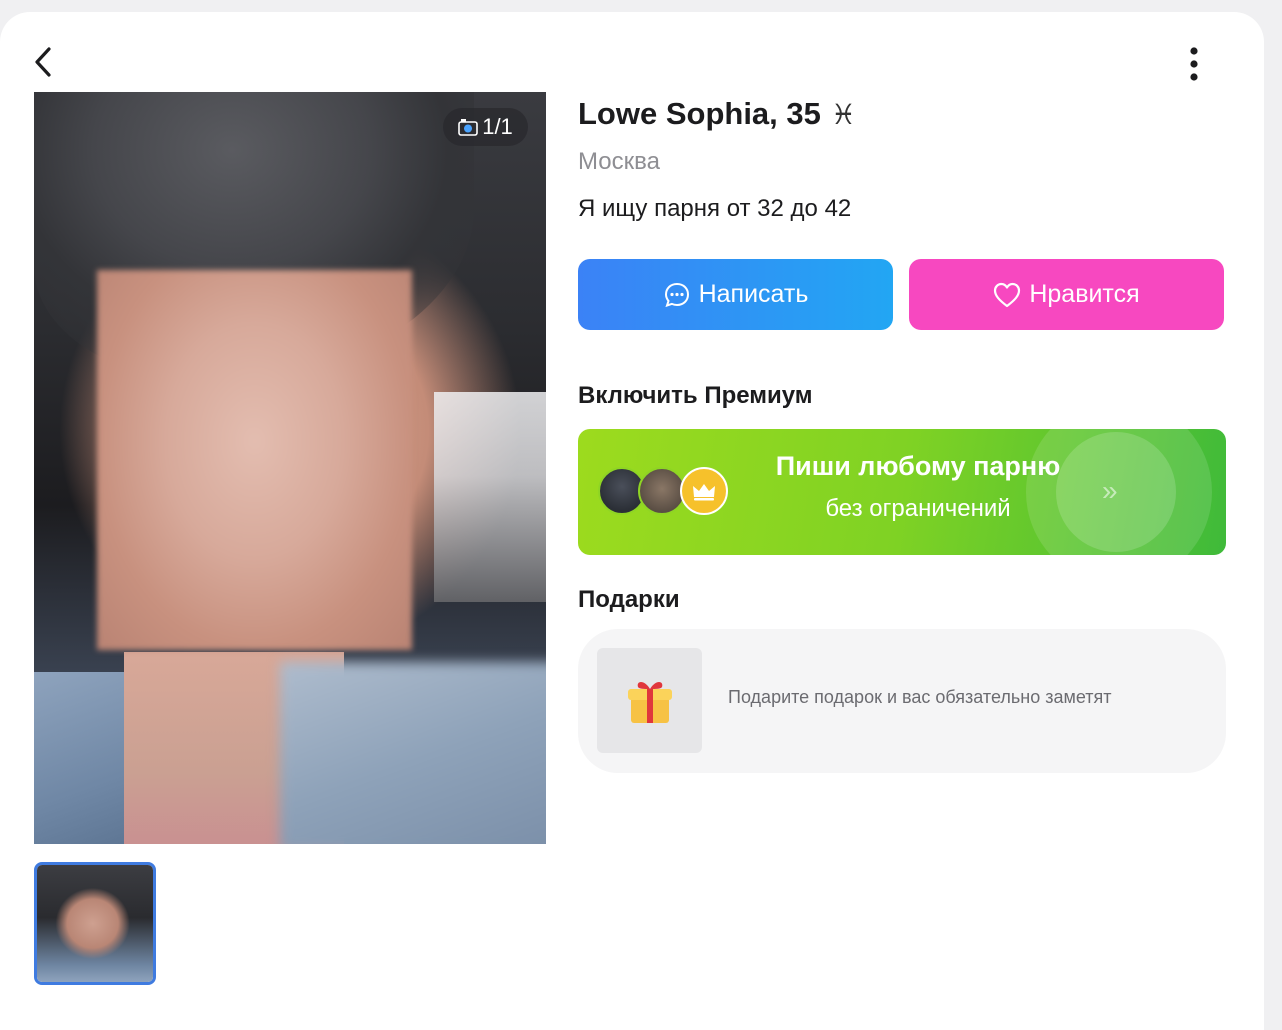 This screenshot has height=1030, width=1282. Describe the element at coordinates (662, 491) in the screenshot. I see `avatar` at that location.